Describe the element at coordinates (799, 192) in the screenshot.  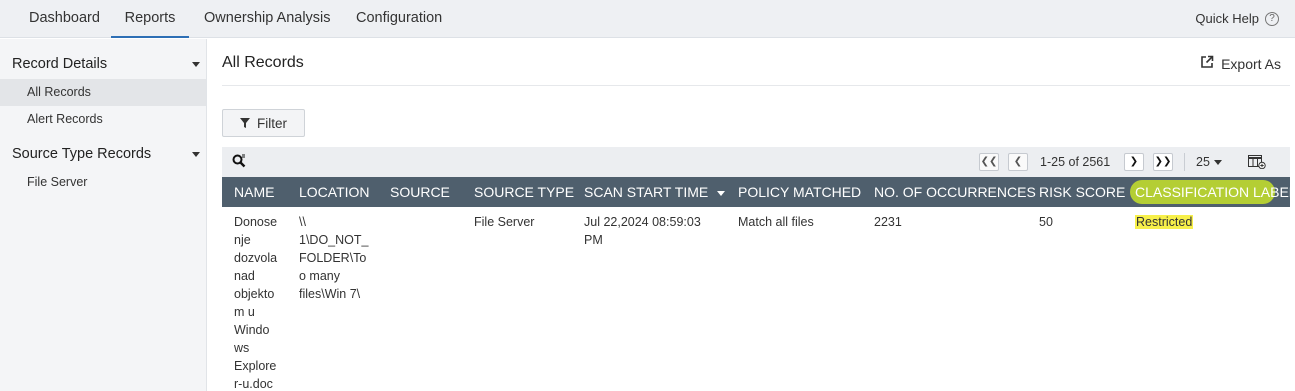
I see `column-header-policy-matched: POLICY MATCHED` at that location.